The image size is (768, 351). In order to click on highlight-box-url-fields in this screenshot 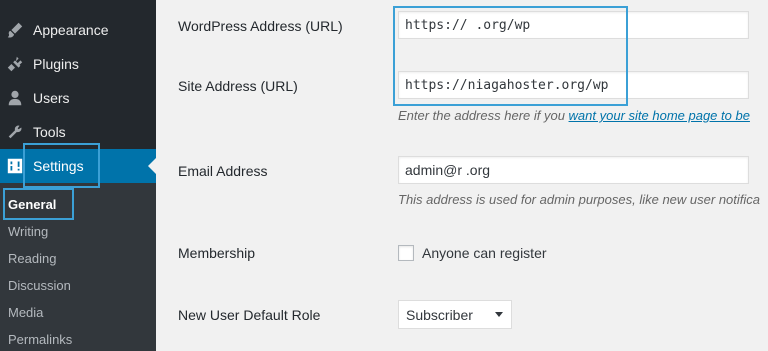, I will do `click(510, 56)`.